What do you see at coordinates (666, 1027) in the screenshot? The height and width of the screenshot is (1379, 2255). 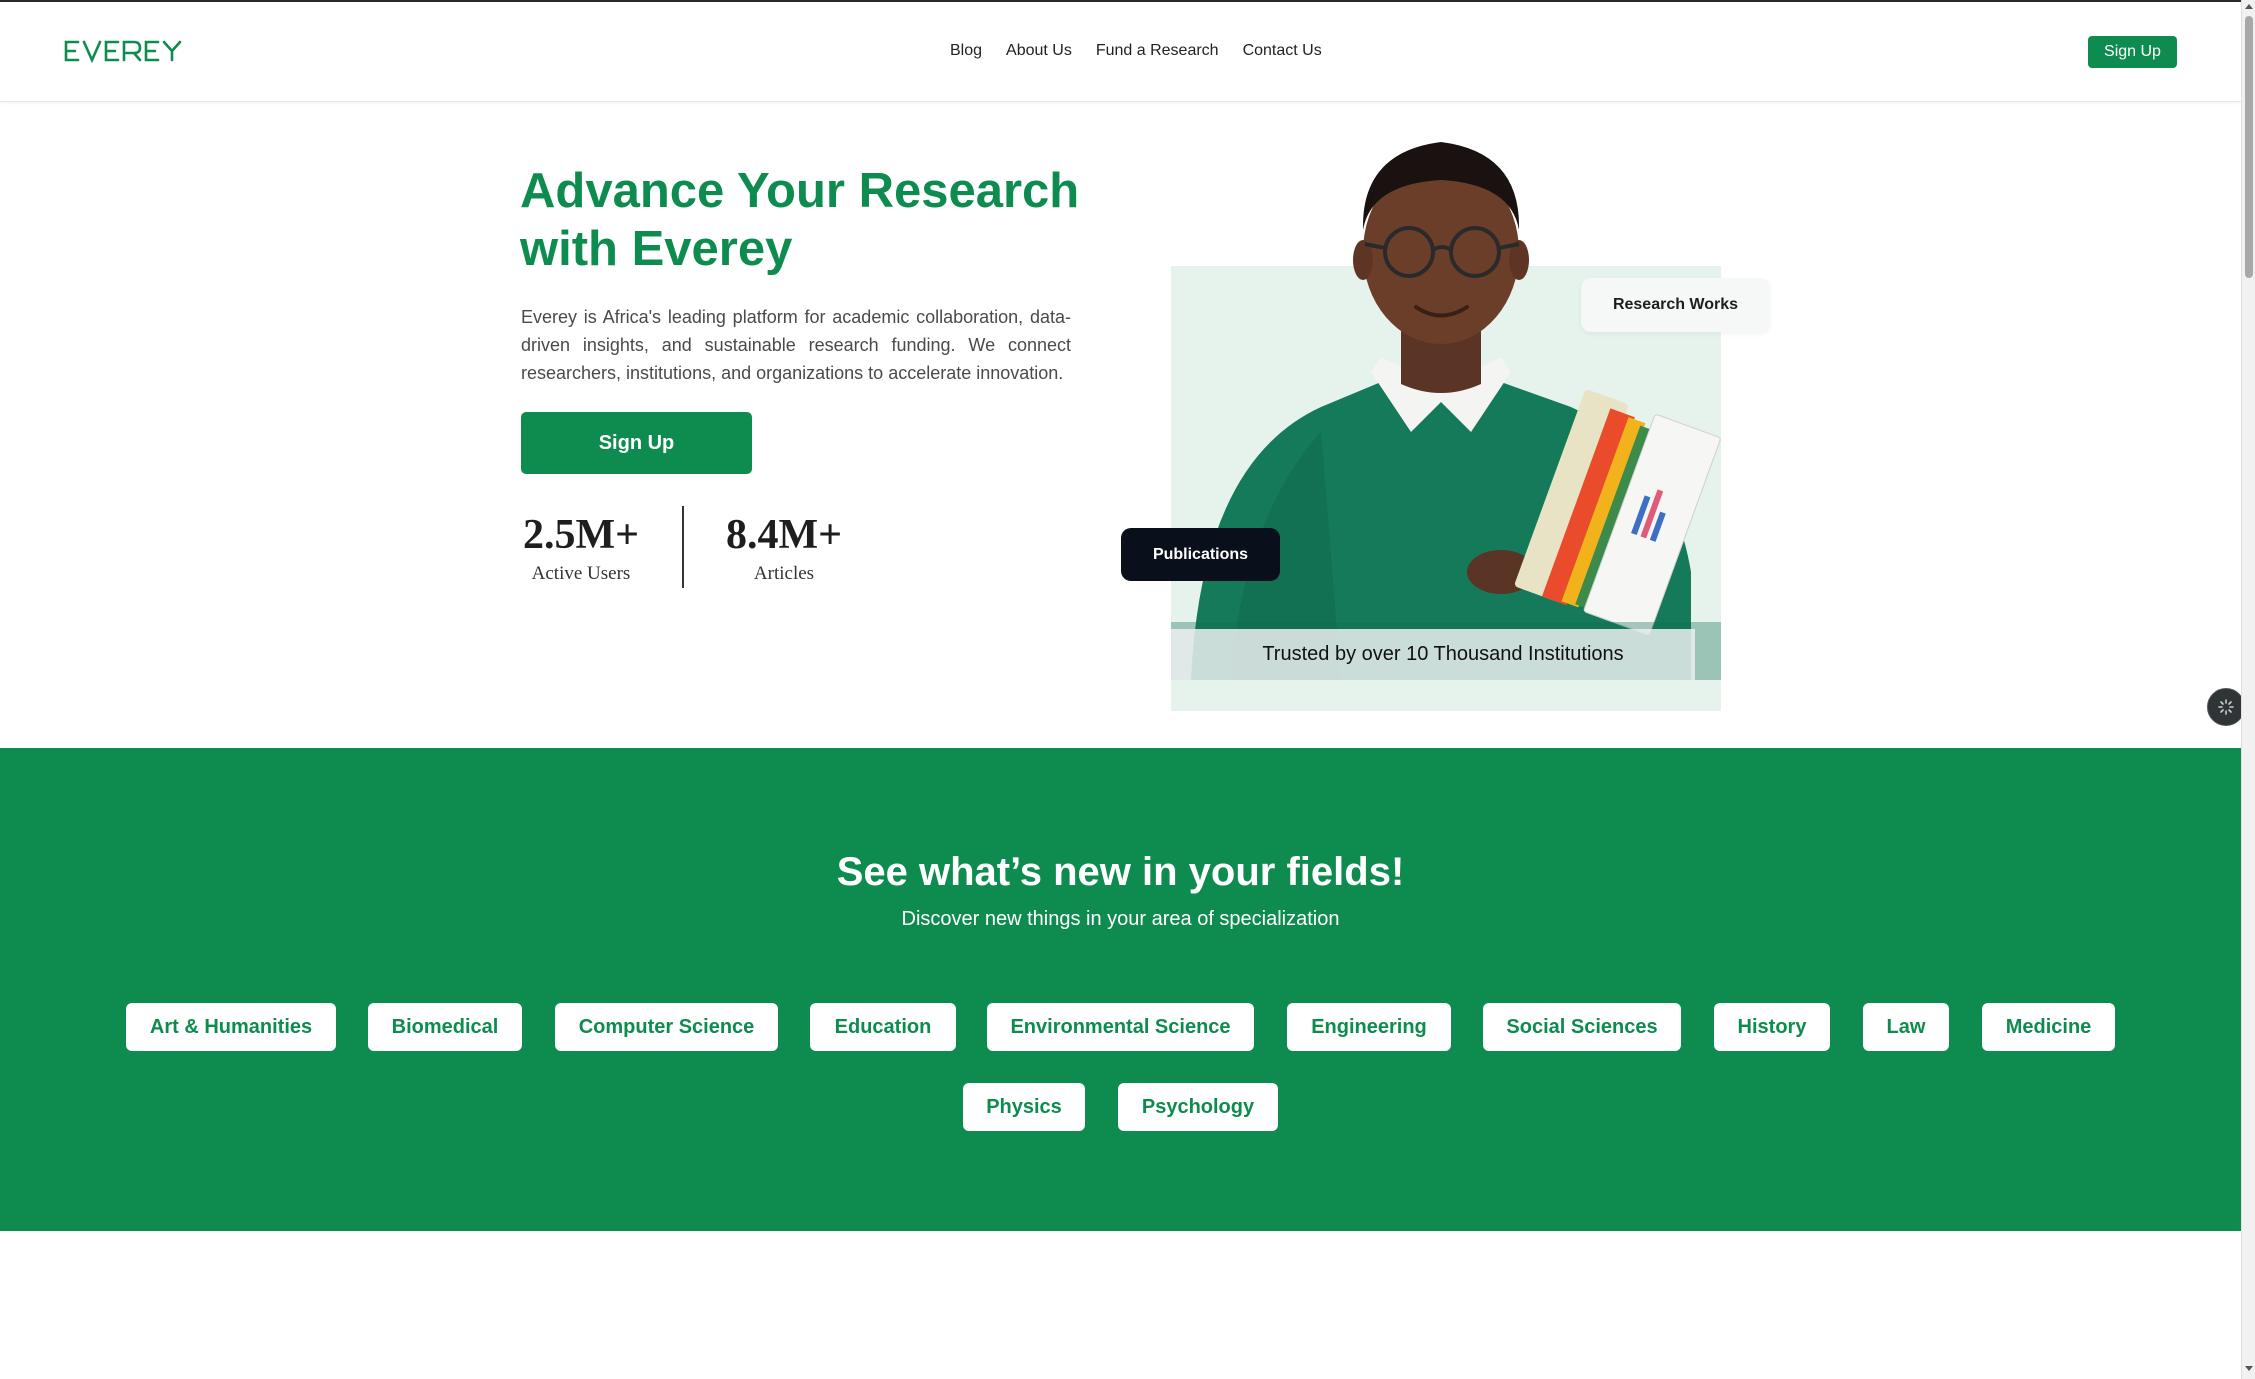 I see `field-button-computer-science: Computer Science` at bounding box center [666, 1027].